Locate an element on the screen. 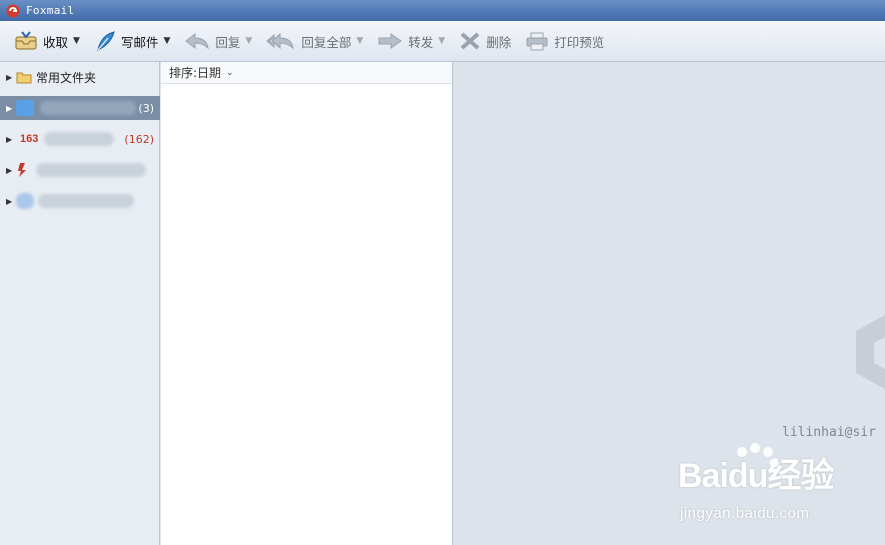 Image resolution: width=885 pixels, height=545 pixels. reply-all-button: 回复全部 ▼ is located at coordinates (314, 41).